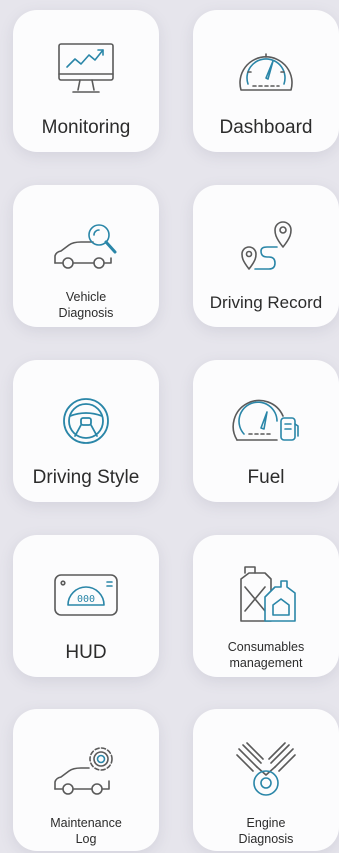  I want to click on tile-label: Driving Record, so click(266, 302).